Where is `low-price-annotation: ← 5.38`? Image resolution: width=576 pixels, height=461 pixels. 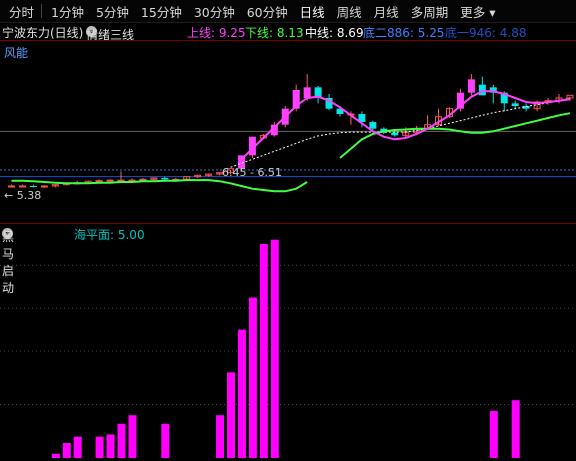 low-price-annotation: ← 5.38 is located at coordinates (22, 195).